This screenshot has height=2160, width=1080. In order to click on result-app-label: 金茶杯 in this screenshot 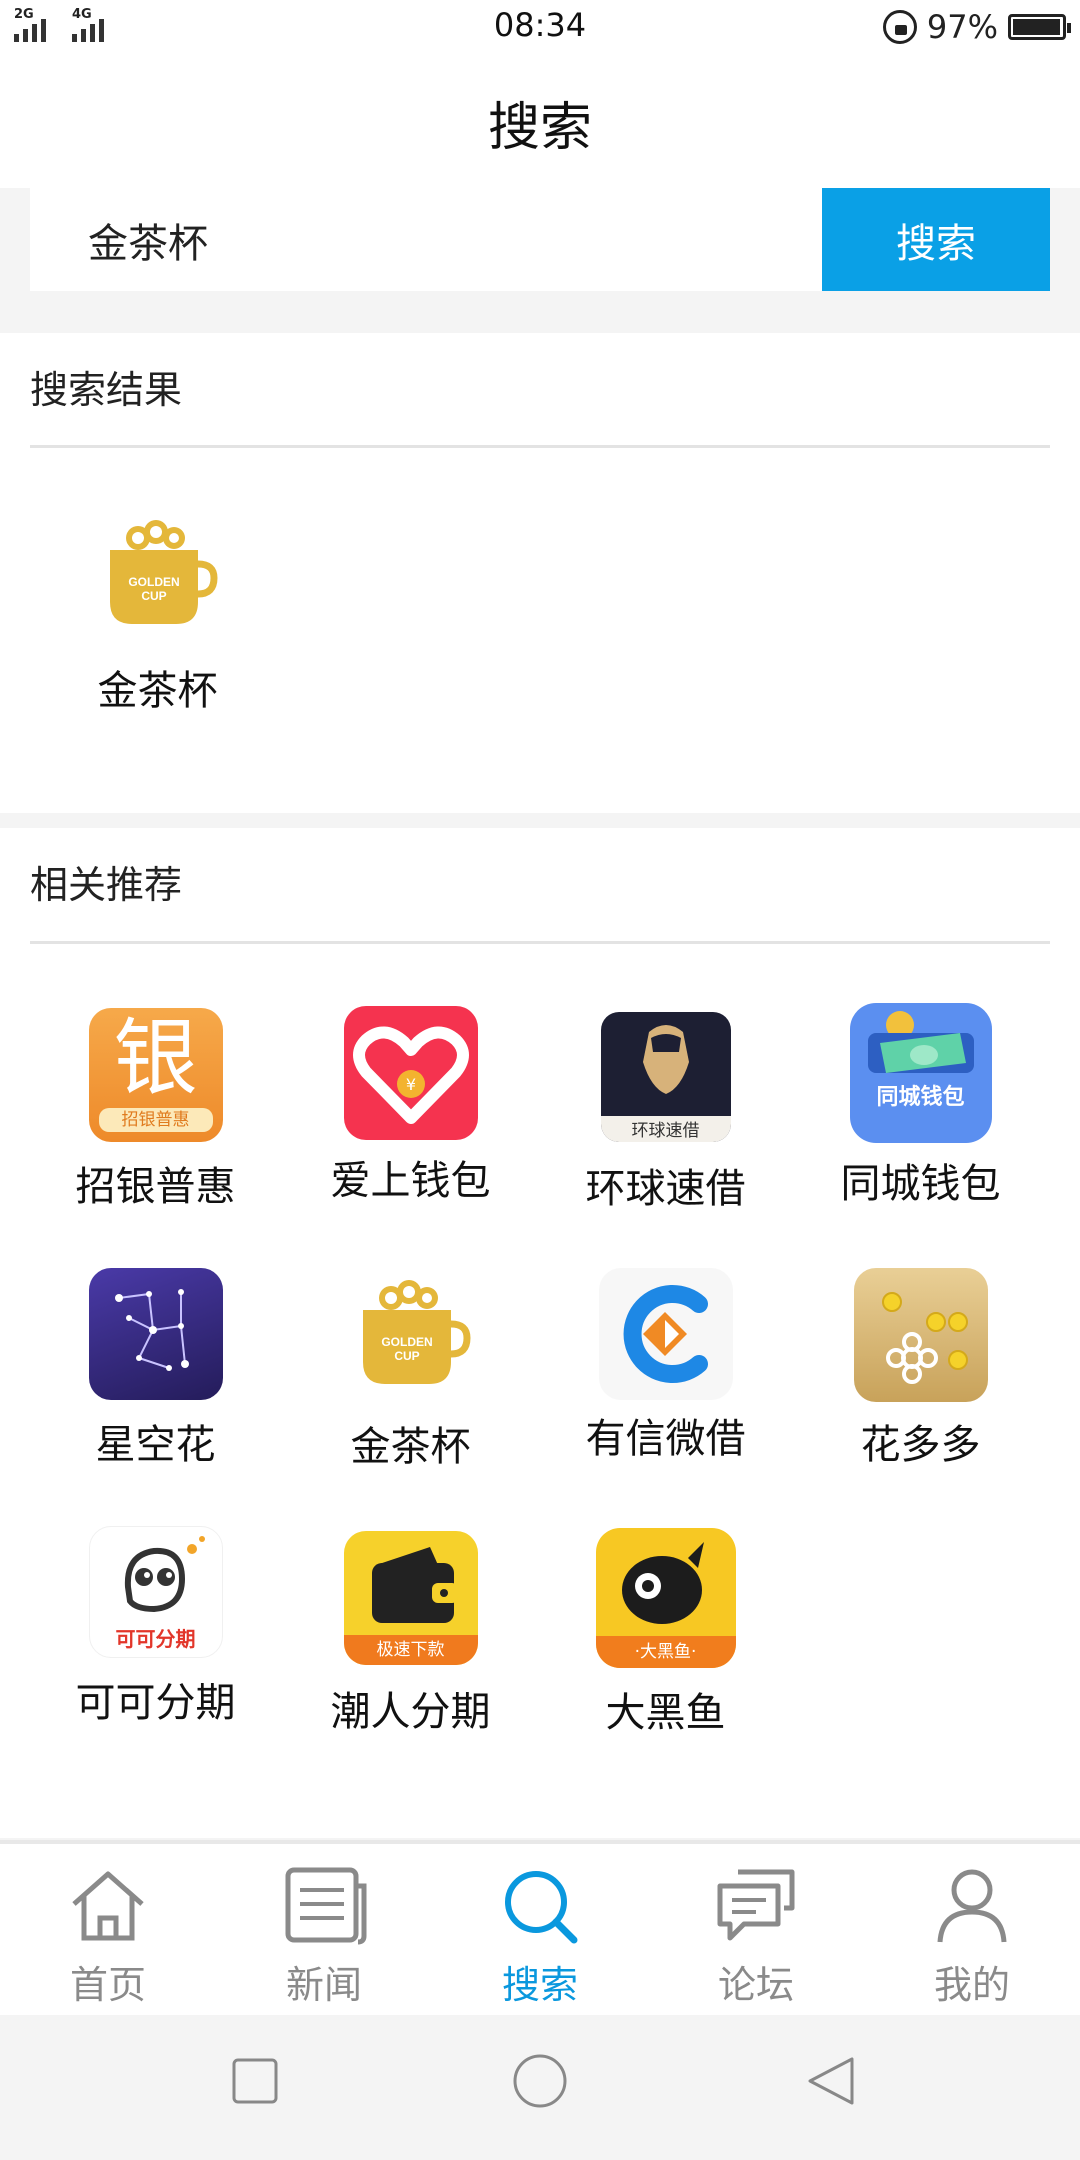, I will do `click(157, 691)`.